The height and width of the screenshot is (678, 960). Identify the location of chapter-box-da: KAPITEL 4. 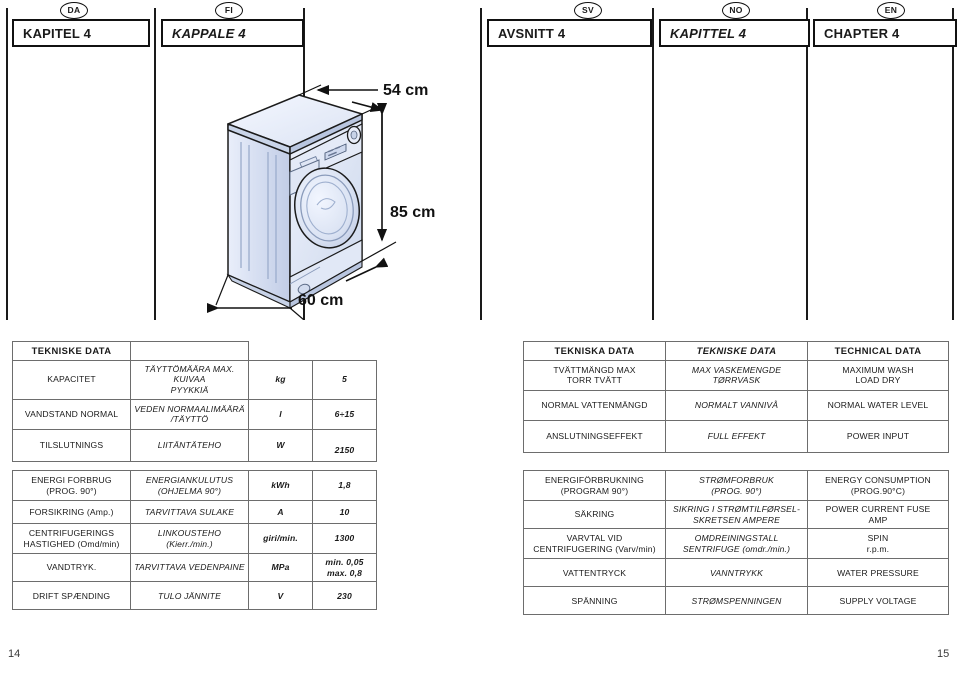
(81, 33).